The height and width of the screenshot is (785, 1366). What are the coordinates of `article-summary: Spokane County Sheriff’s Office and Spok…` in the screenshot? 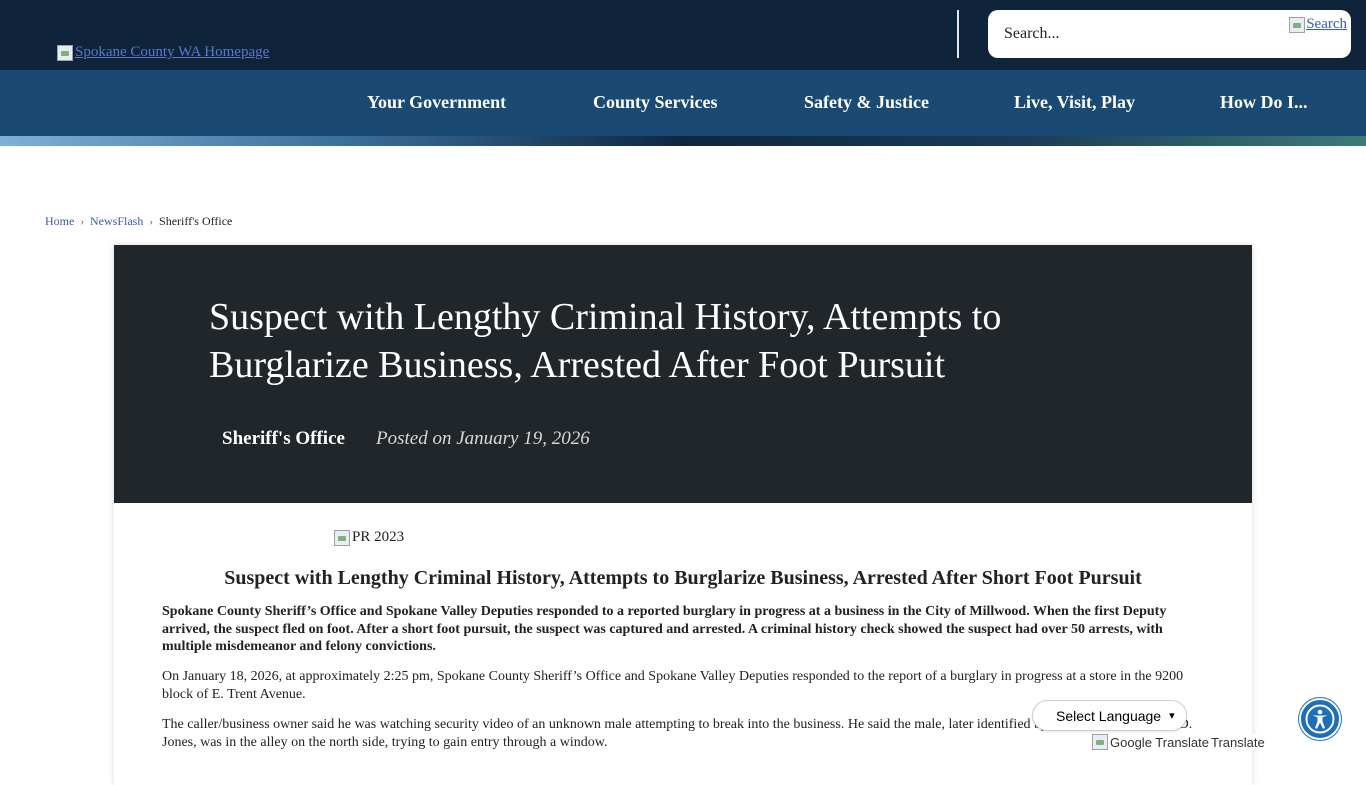 It's located at (664, 629).